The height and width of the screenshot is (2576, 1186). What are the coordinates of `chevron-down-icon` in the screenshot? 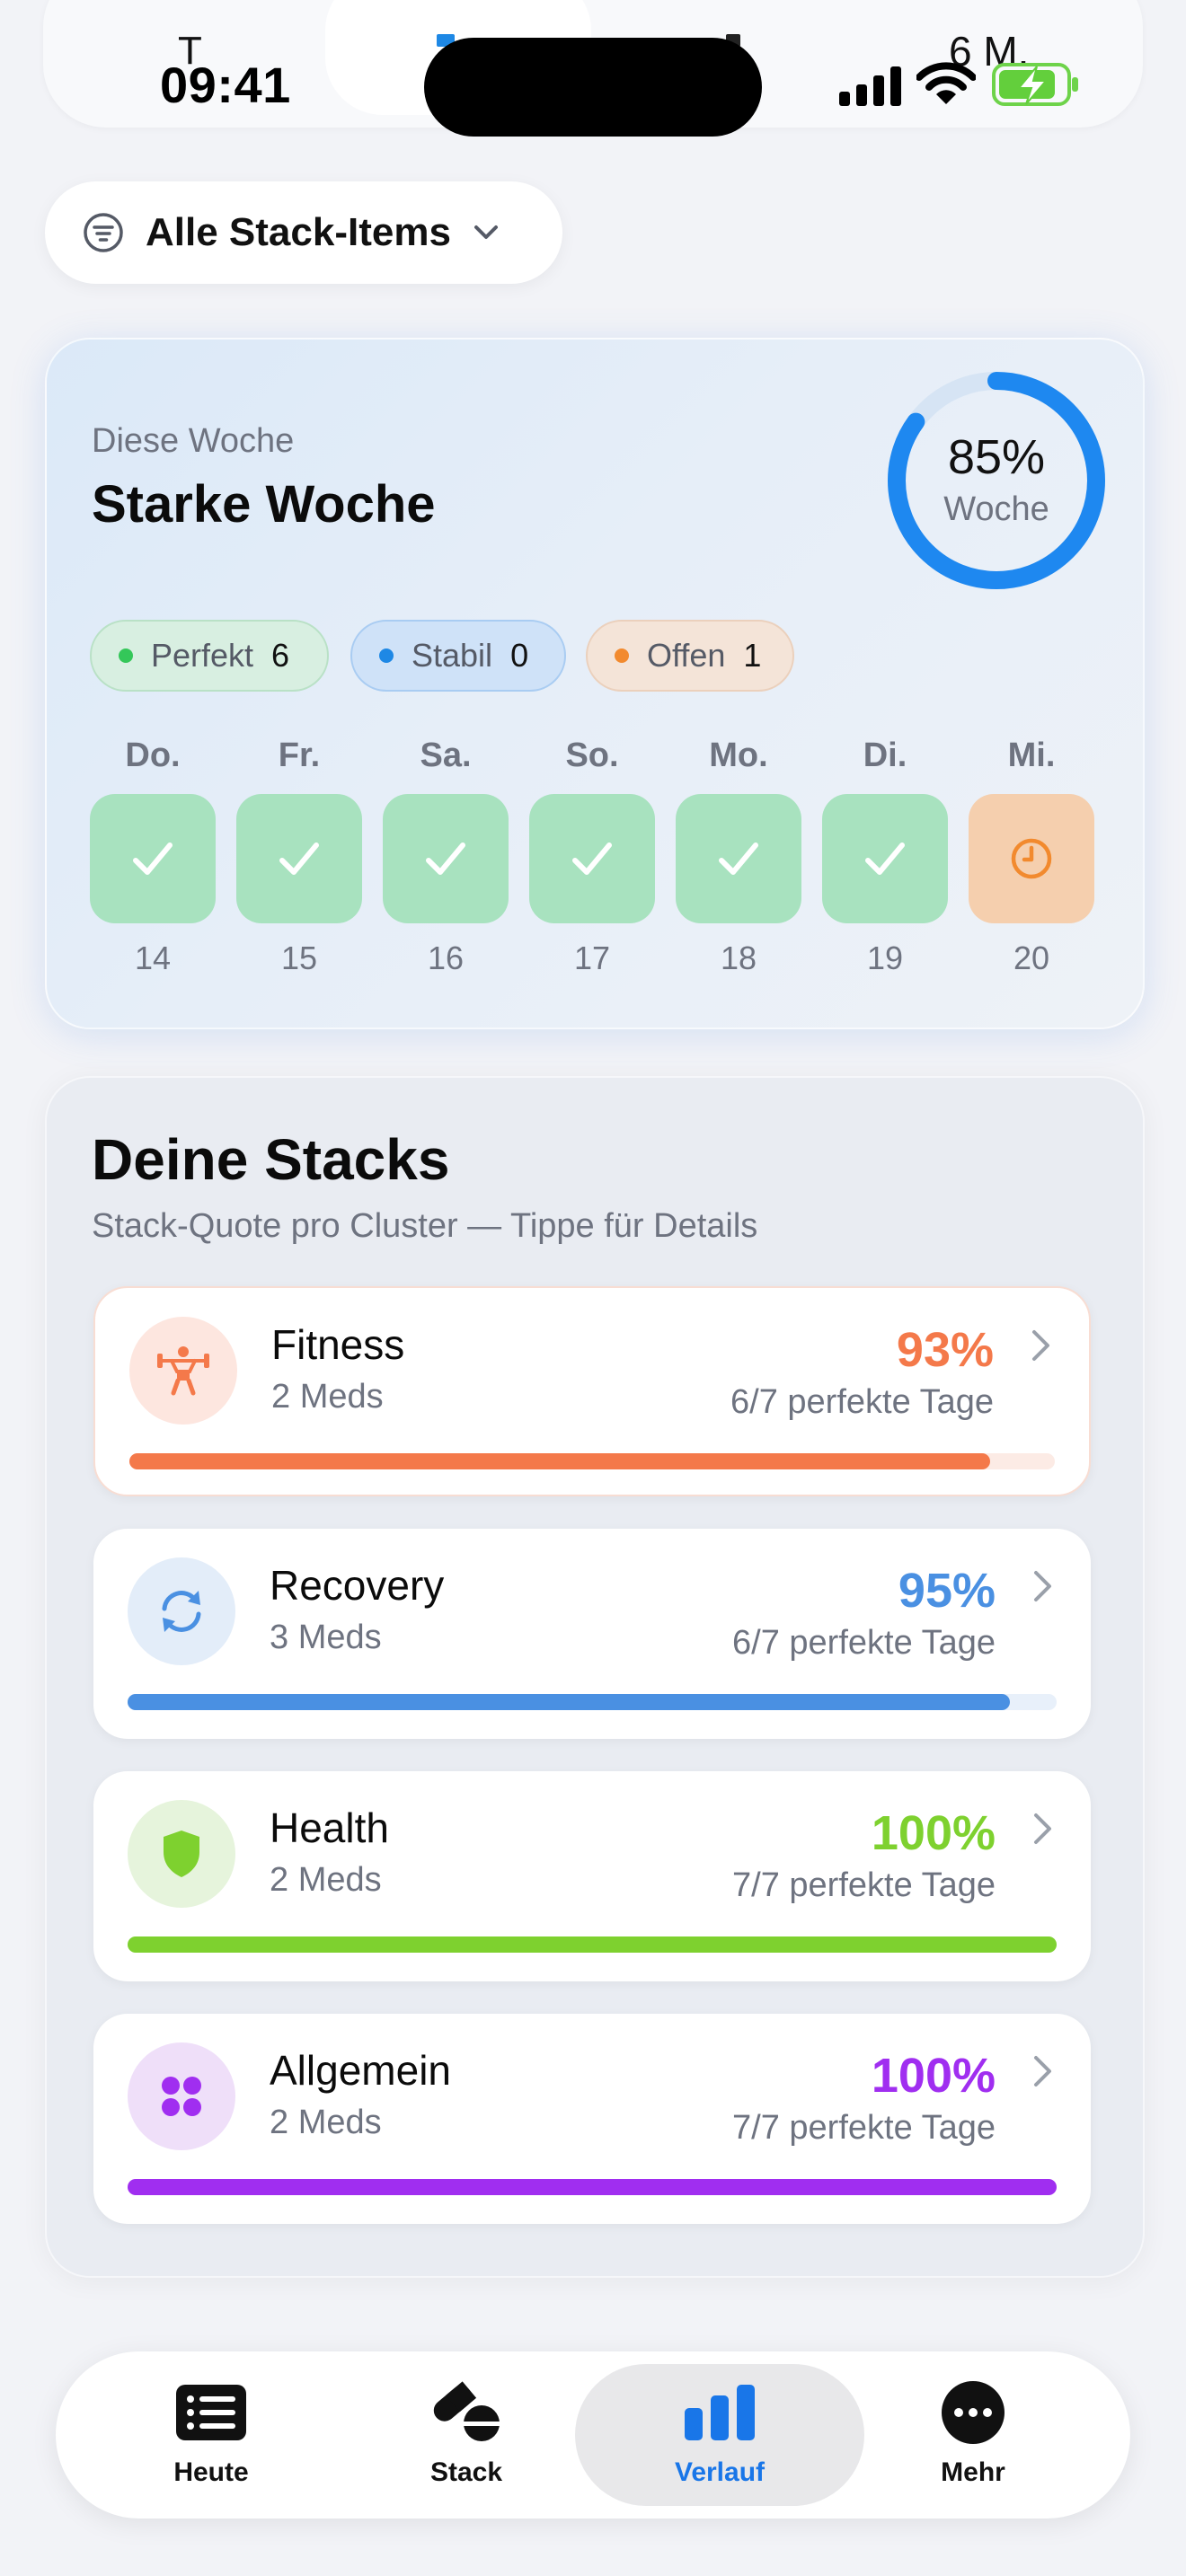 It's located at (486, 232).